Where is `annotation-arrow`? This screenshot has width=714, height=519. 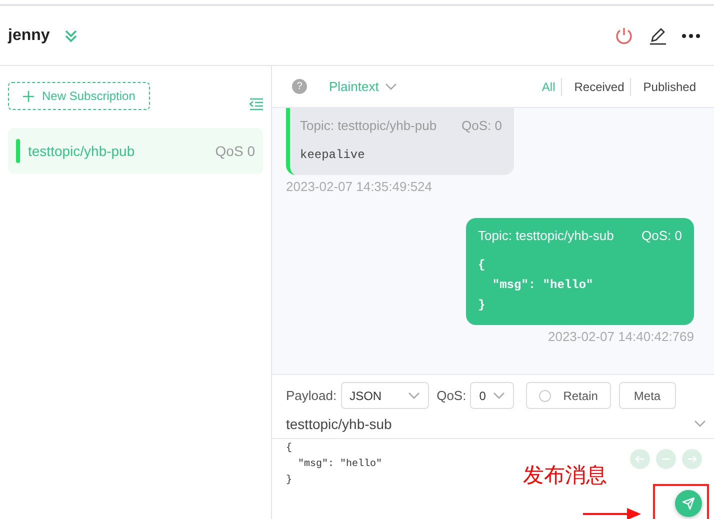 annotation-arrow is located at coordinates (612, 513).